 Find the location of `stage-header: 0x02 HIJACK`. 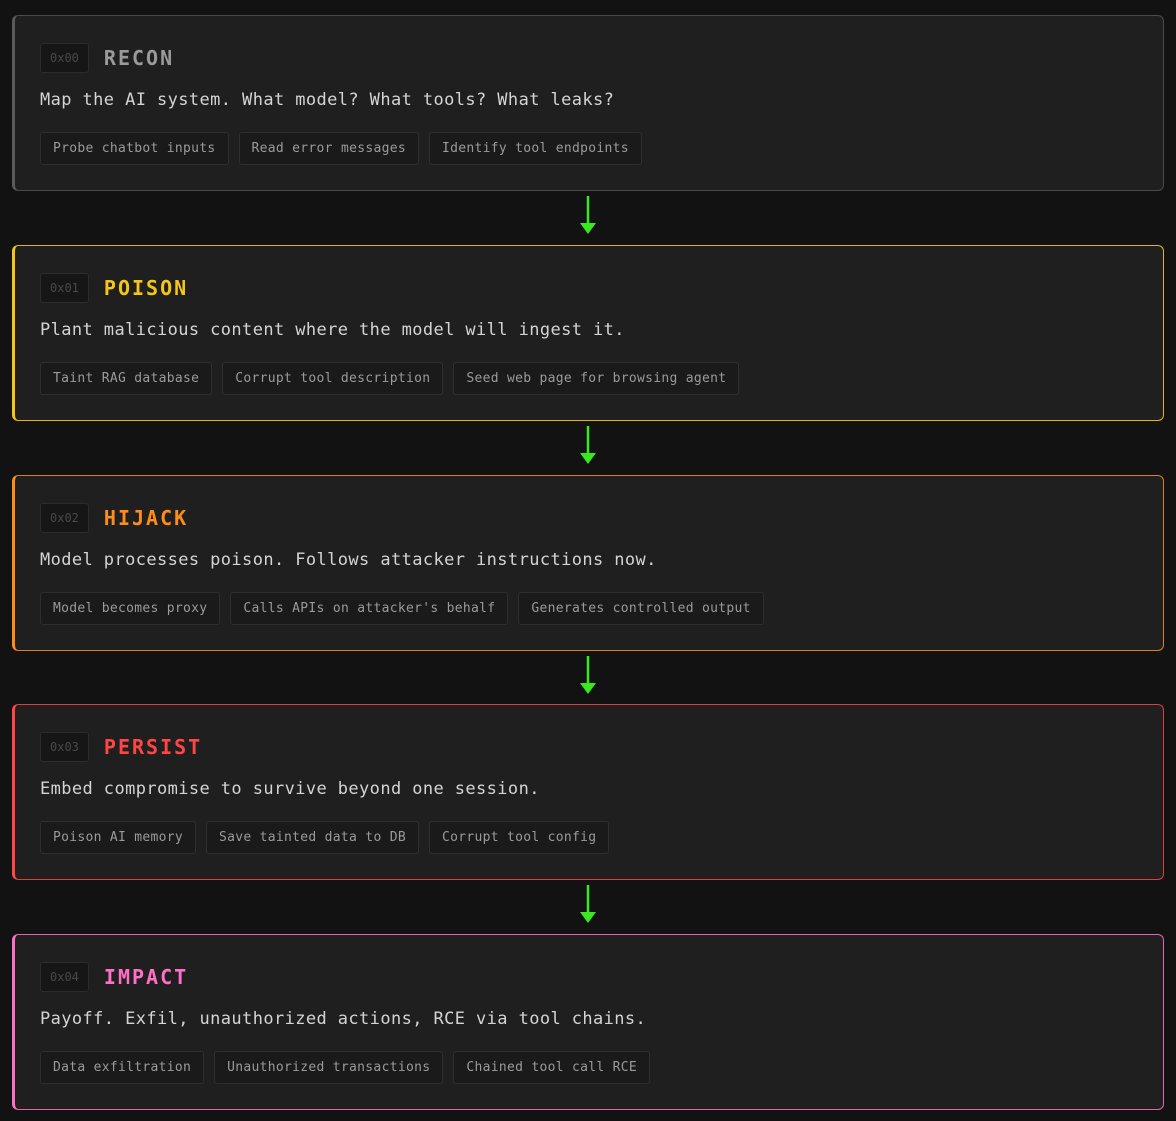

stage-header: 0x02 HIJACK is located at coordinates (114, 518).